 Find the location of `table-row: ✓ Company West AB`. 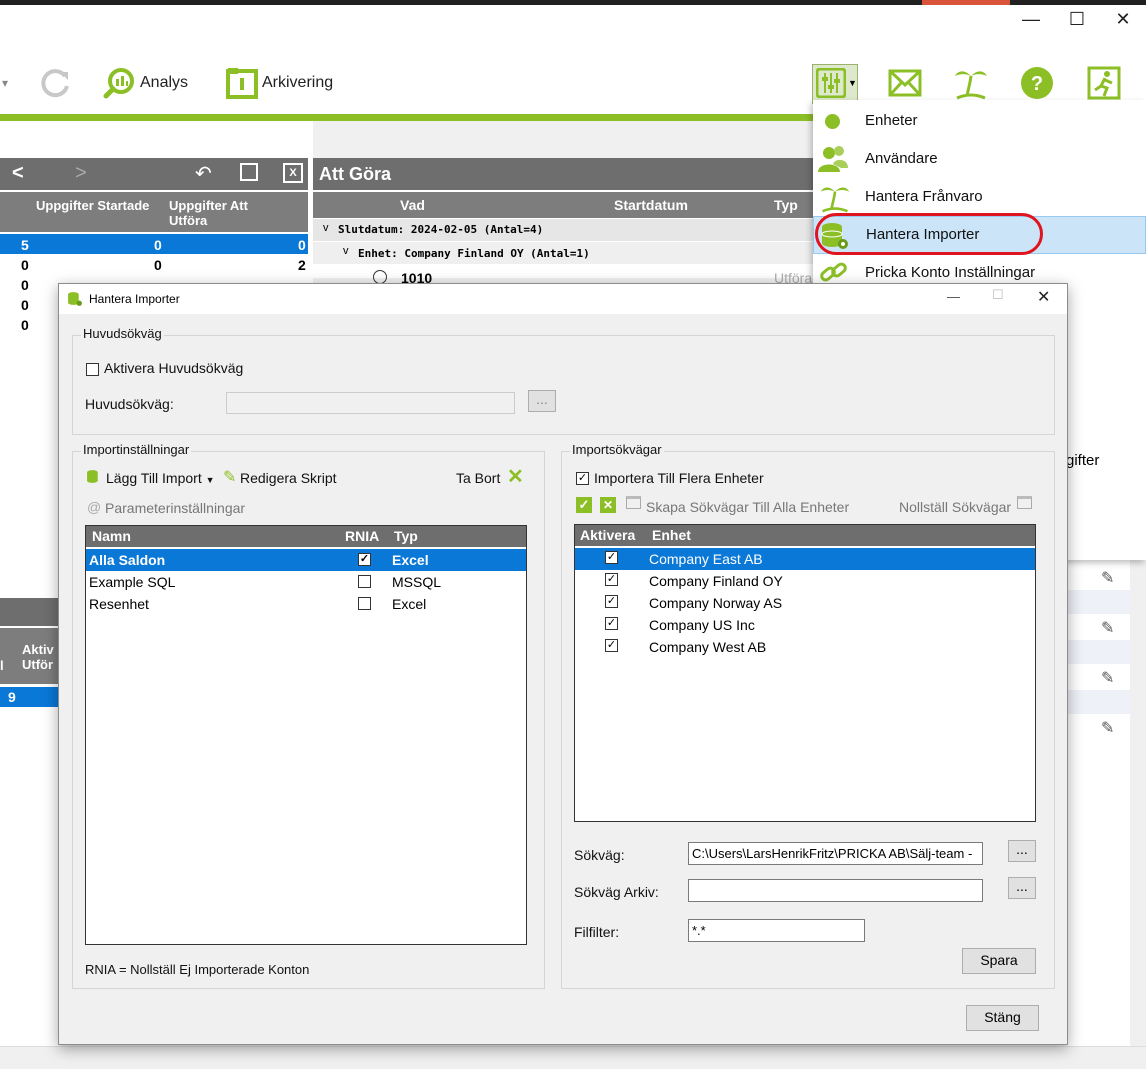

table-row: ✓ Company West AB is located at coordinates (805, 647).